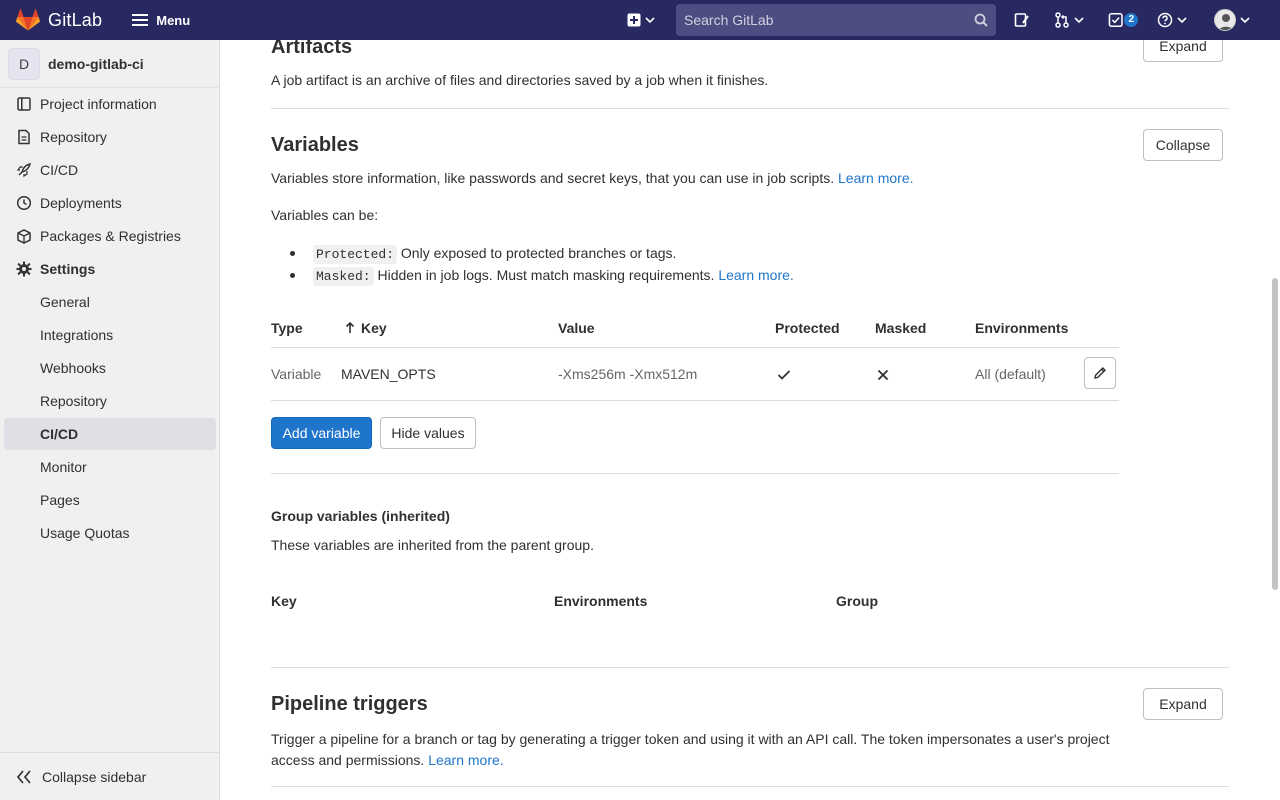 This screenshot has width=1280, height=800. Describe the element at coordinates (1275, 434) in the screenshot. I see `scrollbar-thumb` at that location.